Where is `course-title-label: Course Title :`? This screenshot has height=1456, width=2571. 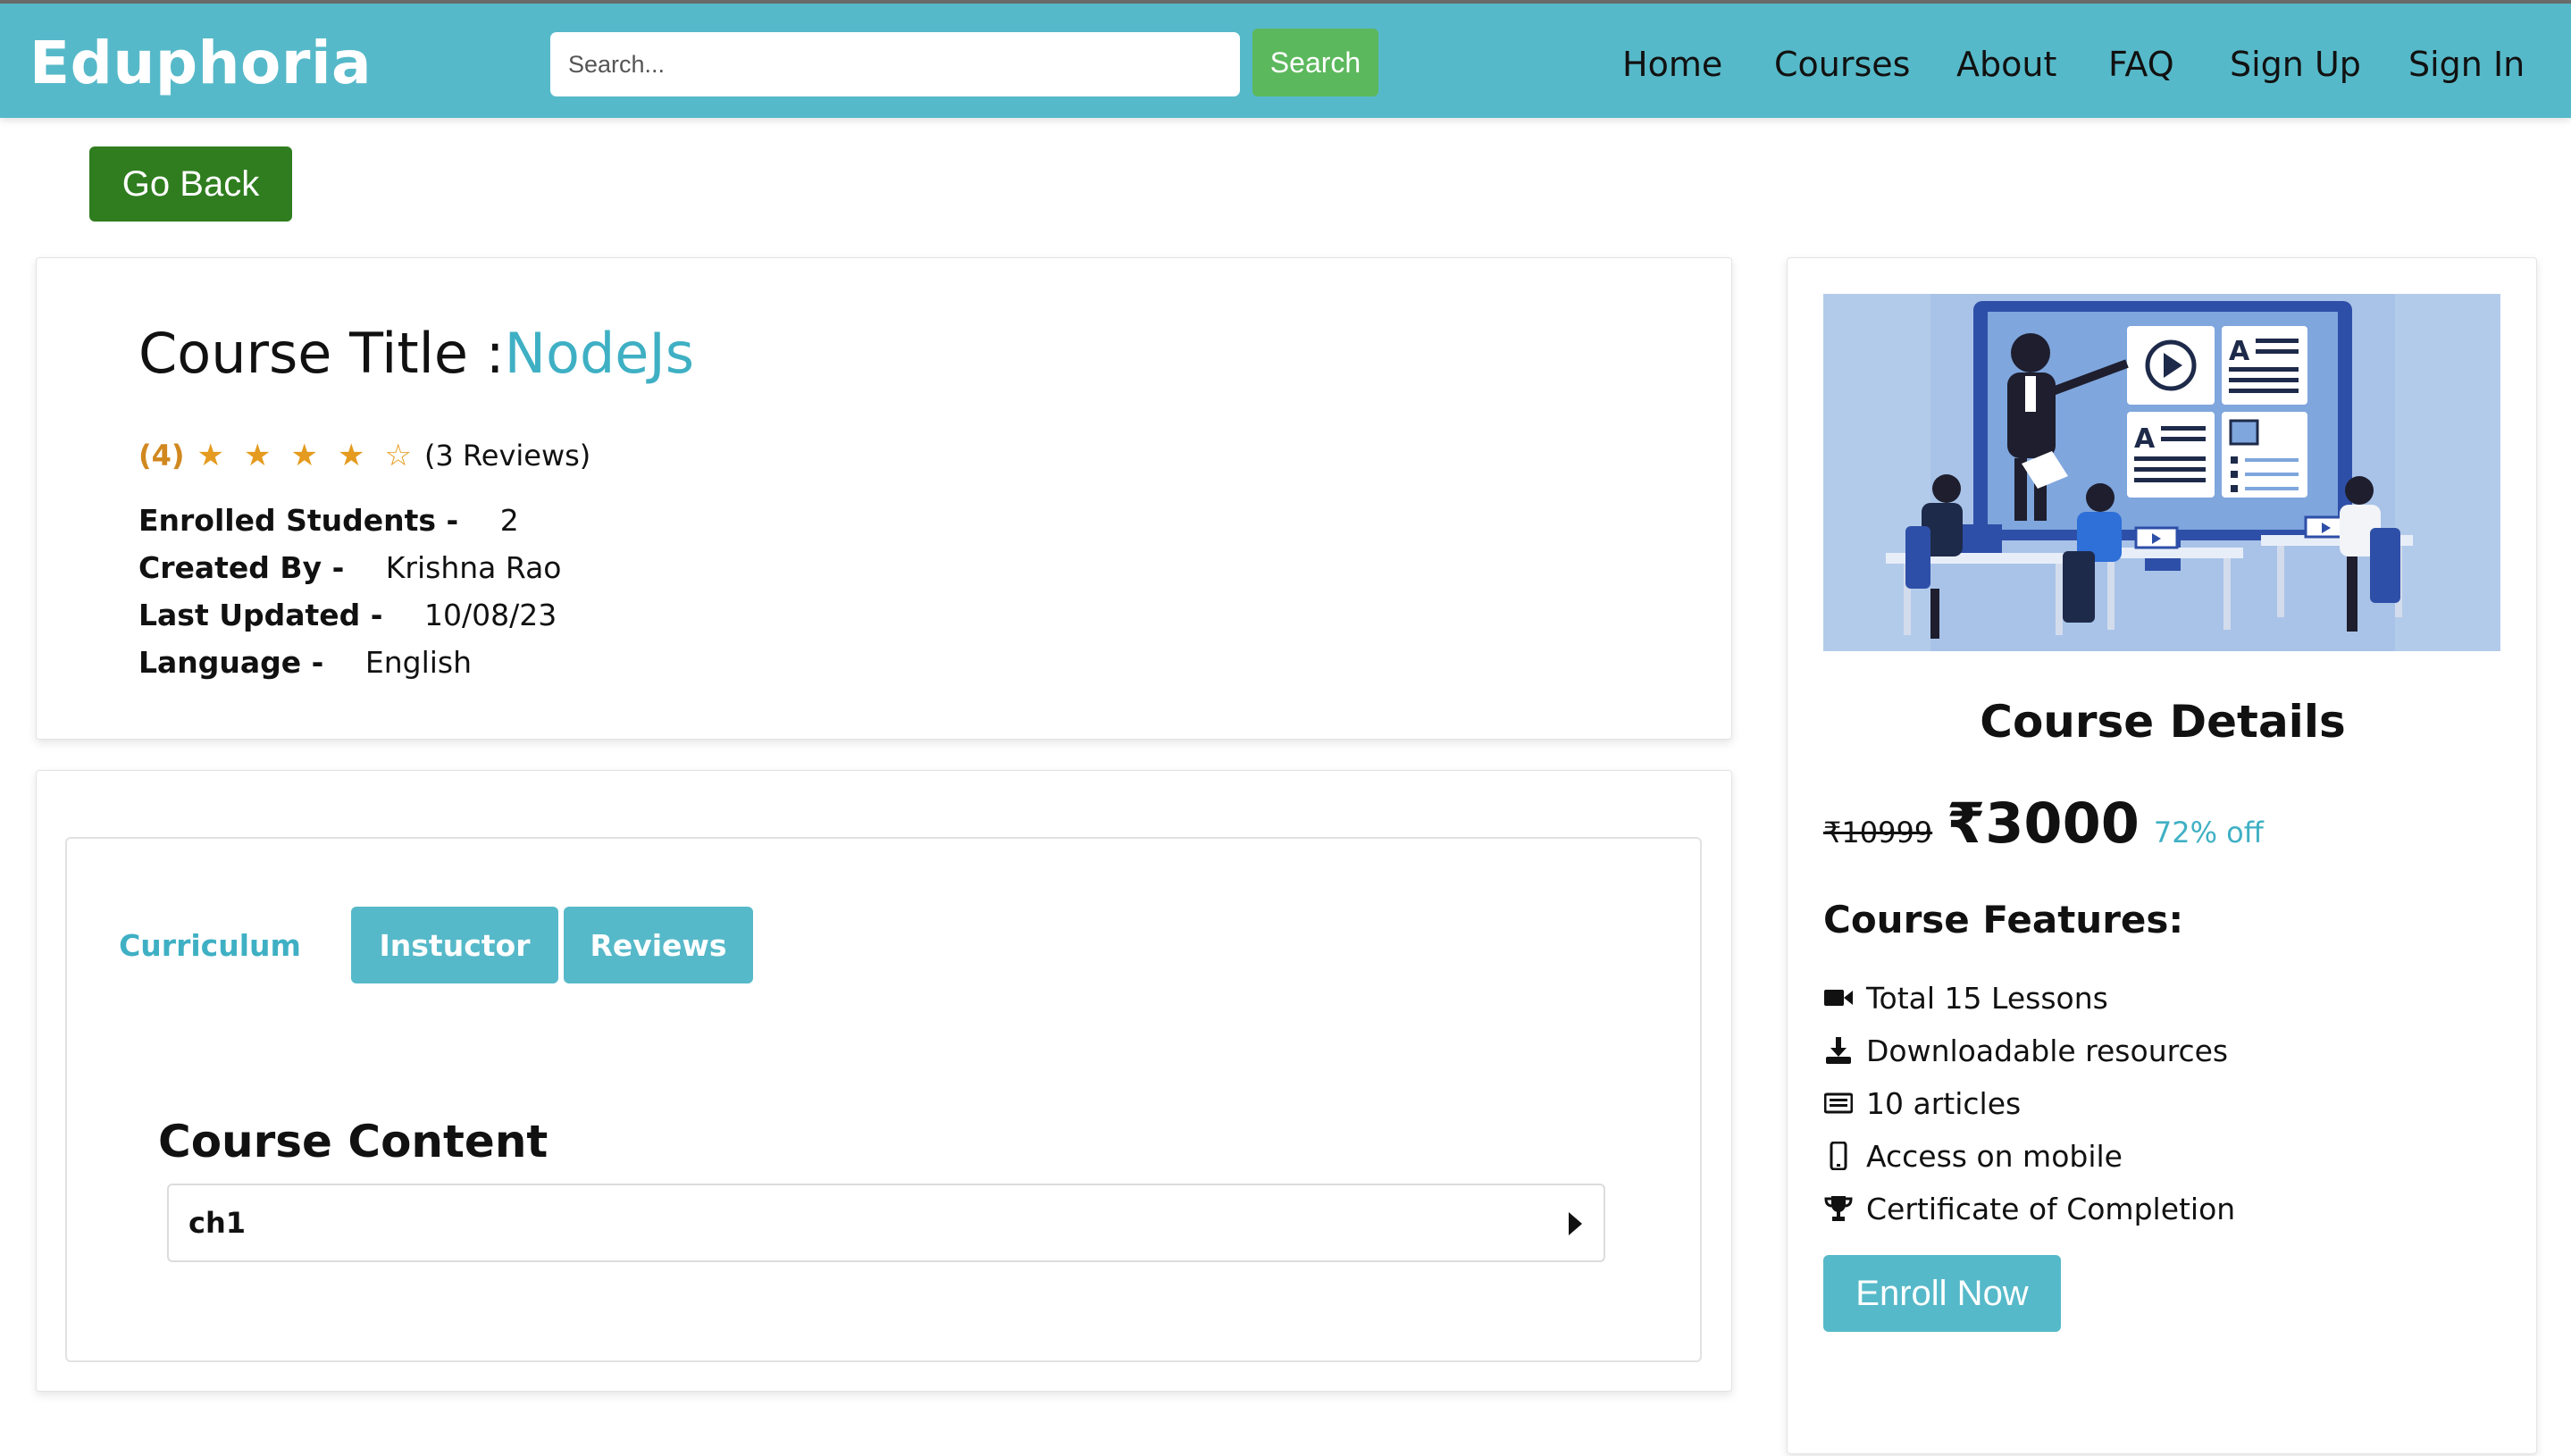
course-title-label: Course Title : is located at coordinates (321, 353).